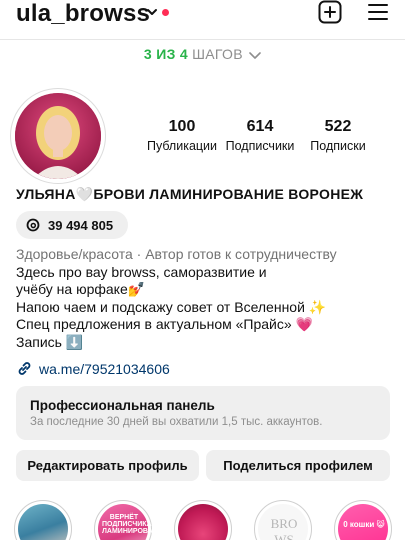 Image resolution: width=405 pixels, height=540 pixels. What do you see at coordinates (104, 368) in the screenshot?
I see `link-text: wa.me/79521034606` at bounding box center [104, 368].